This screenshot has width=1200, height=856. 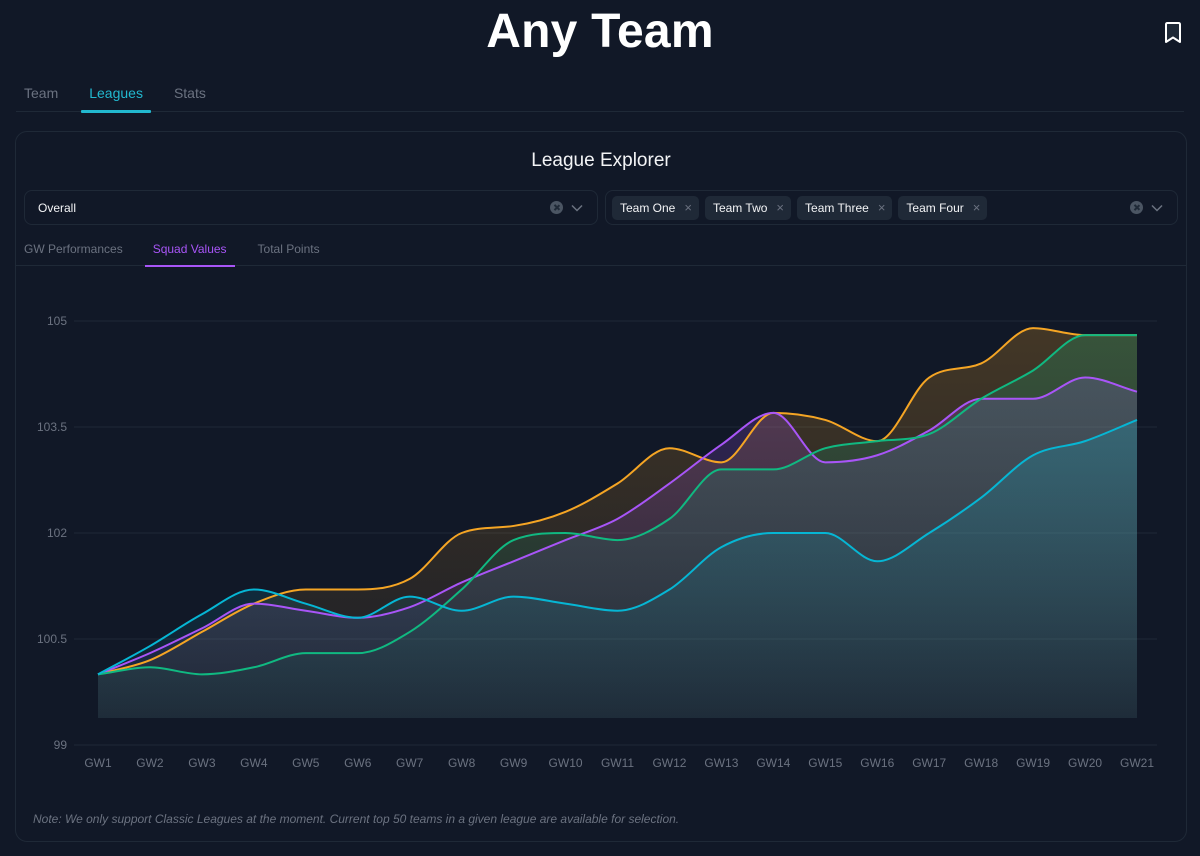 I want to click on y-tick-label: 103.5, so click(x=52, y=427).